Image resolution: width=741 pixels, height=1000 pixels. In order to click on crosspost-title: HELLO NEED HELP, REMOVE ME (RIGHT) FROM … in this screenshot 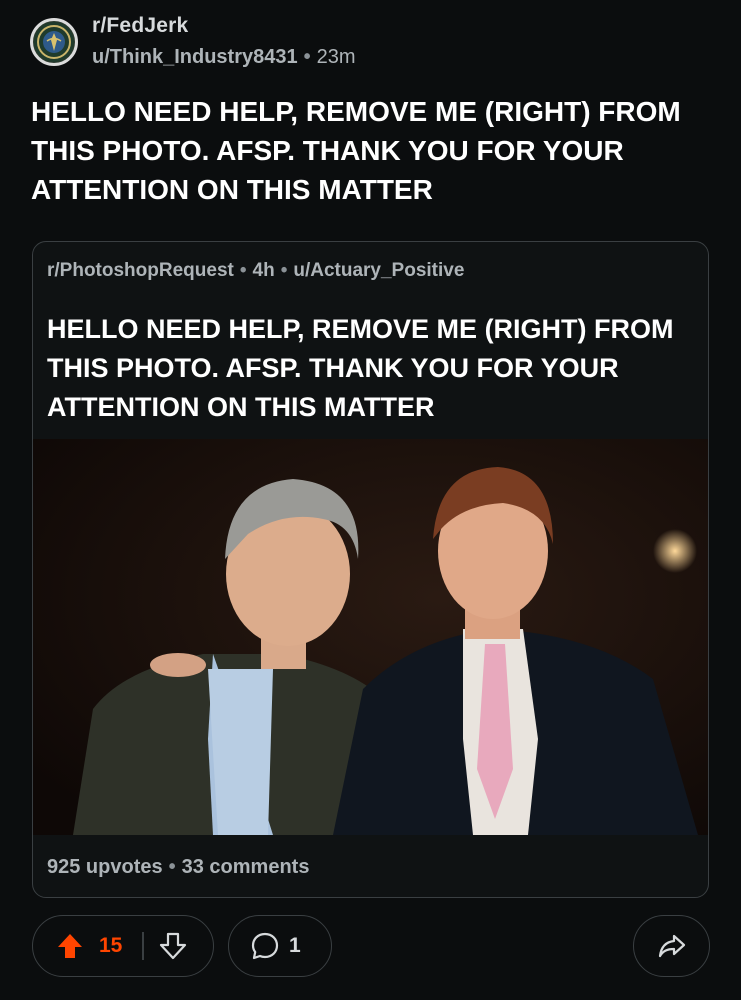, I will do `click(367, 368)`.